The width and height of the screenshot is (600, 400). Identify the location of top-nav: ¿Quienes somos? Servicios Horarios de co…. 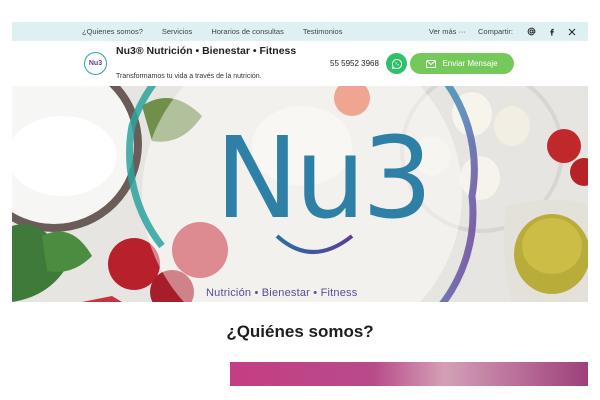
(221, 31).